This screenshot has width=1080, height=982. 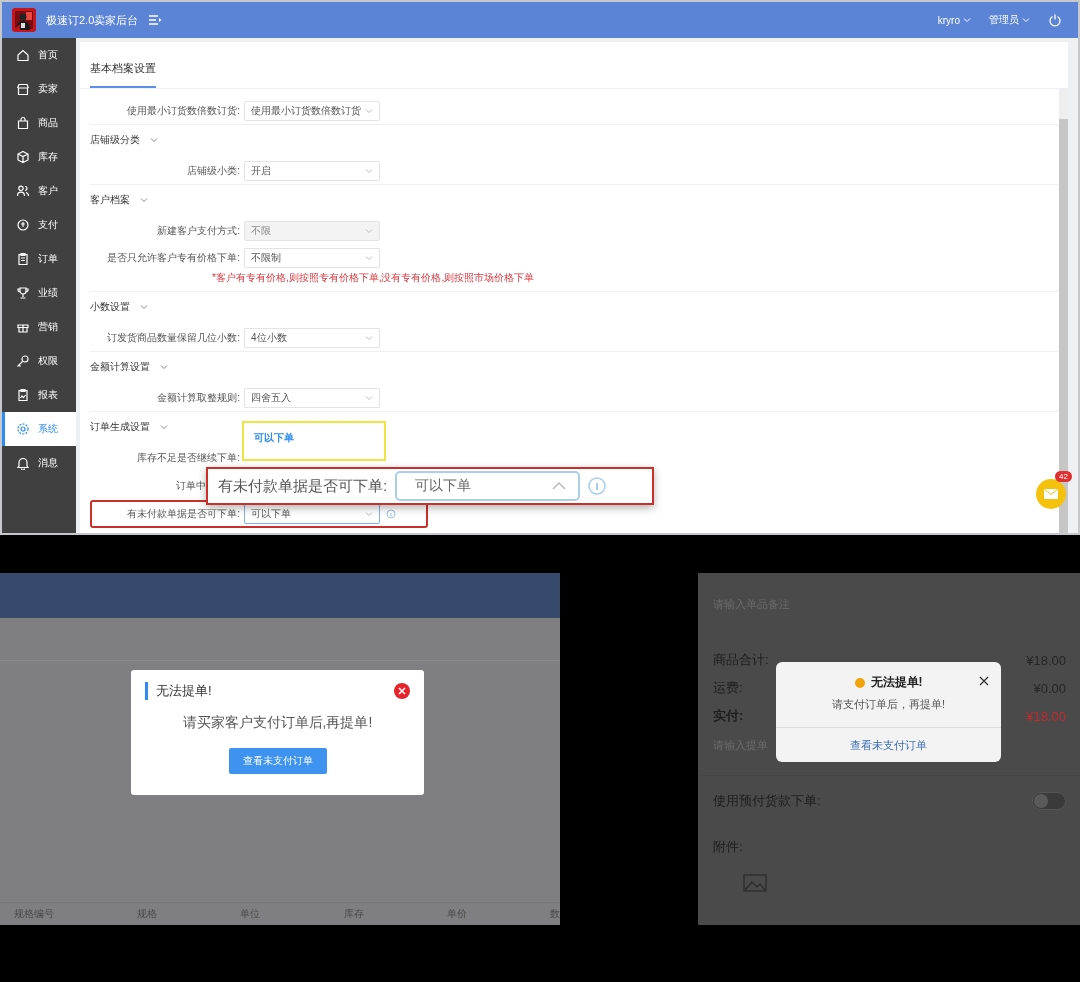 I want to click on sidebar-item: 库存, so click(x=39, y=157).